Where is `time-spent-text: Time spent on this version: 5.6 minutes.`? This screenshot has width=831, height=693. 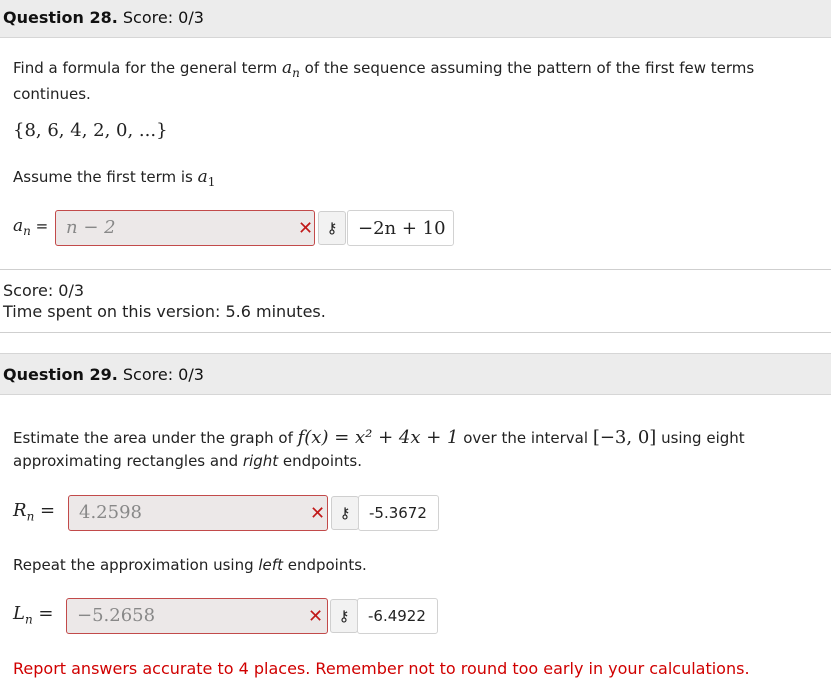
time-spent-text: Time spent on this version: 5.6 minutes. is located at coordinates (164, 311).